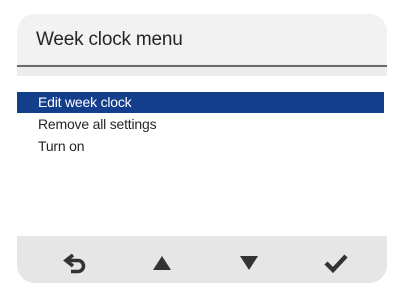 This screenshot has width=395, height=289. I want to click on up-button, so click(162, 262).